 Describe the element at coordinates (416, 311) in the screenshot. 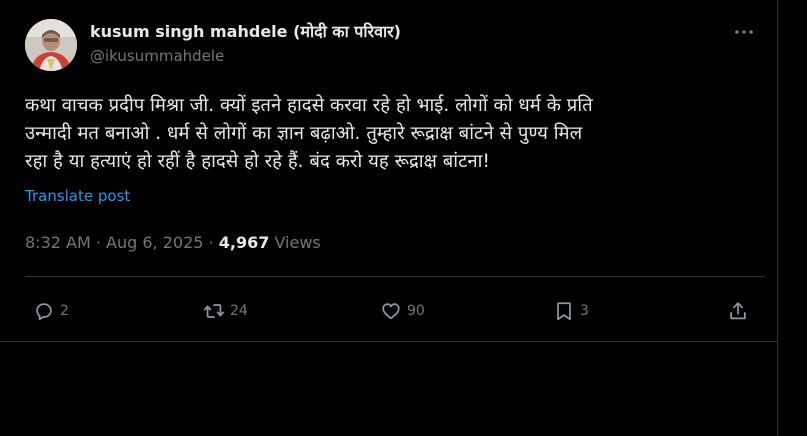

I see `like-count: 90` at that location.